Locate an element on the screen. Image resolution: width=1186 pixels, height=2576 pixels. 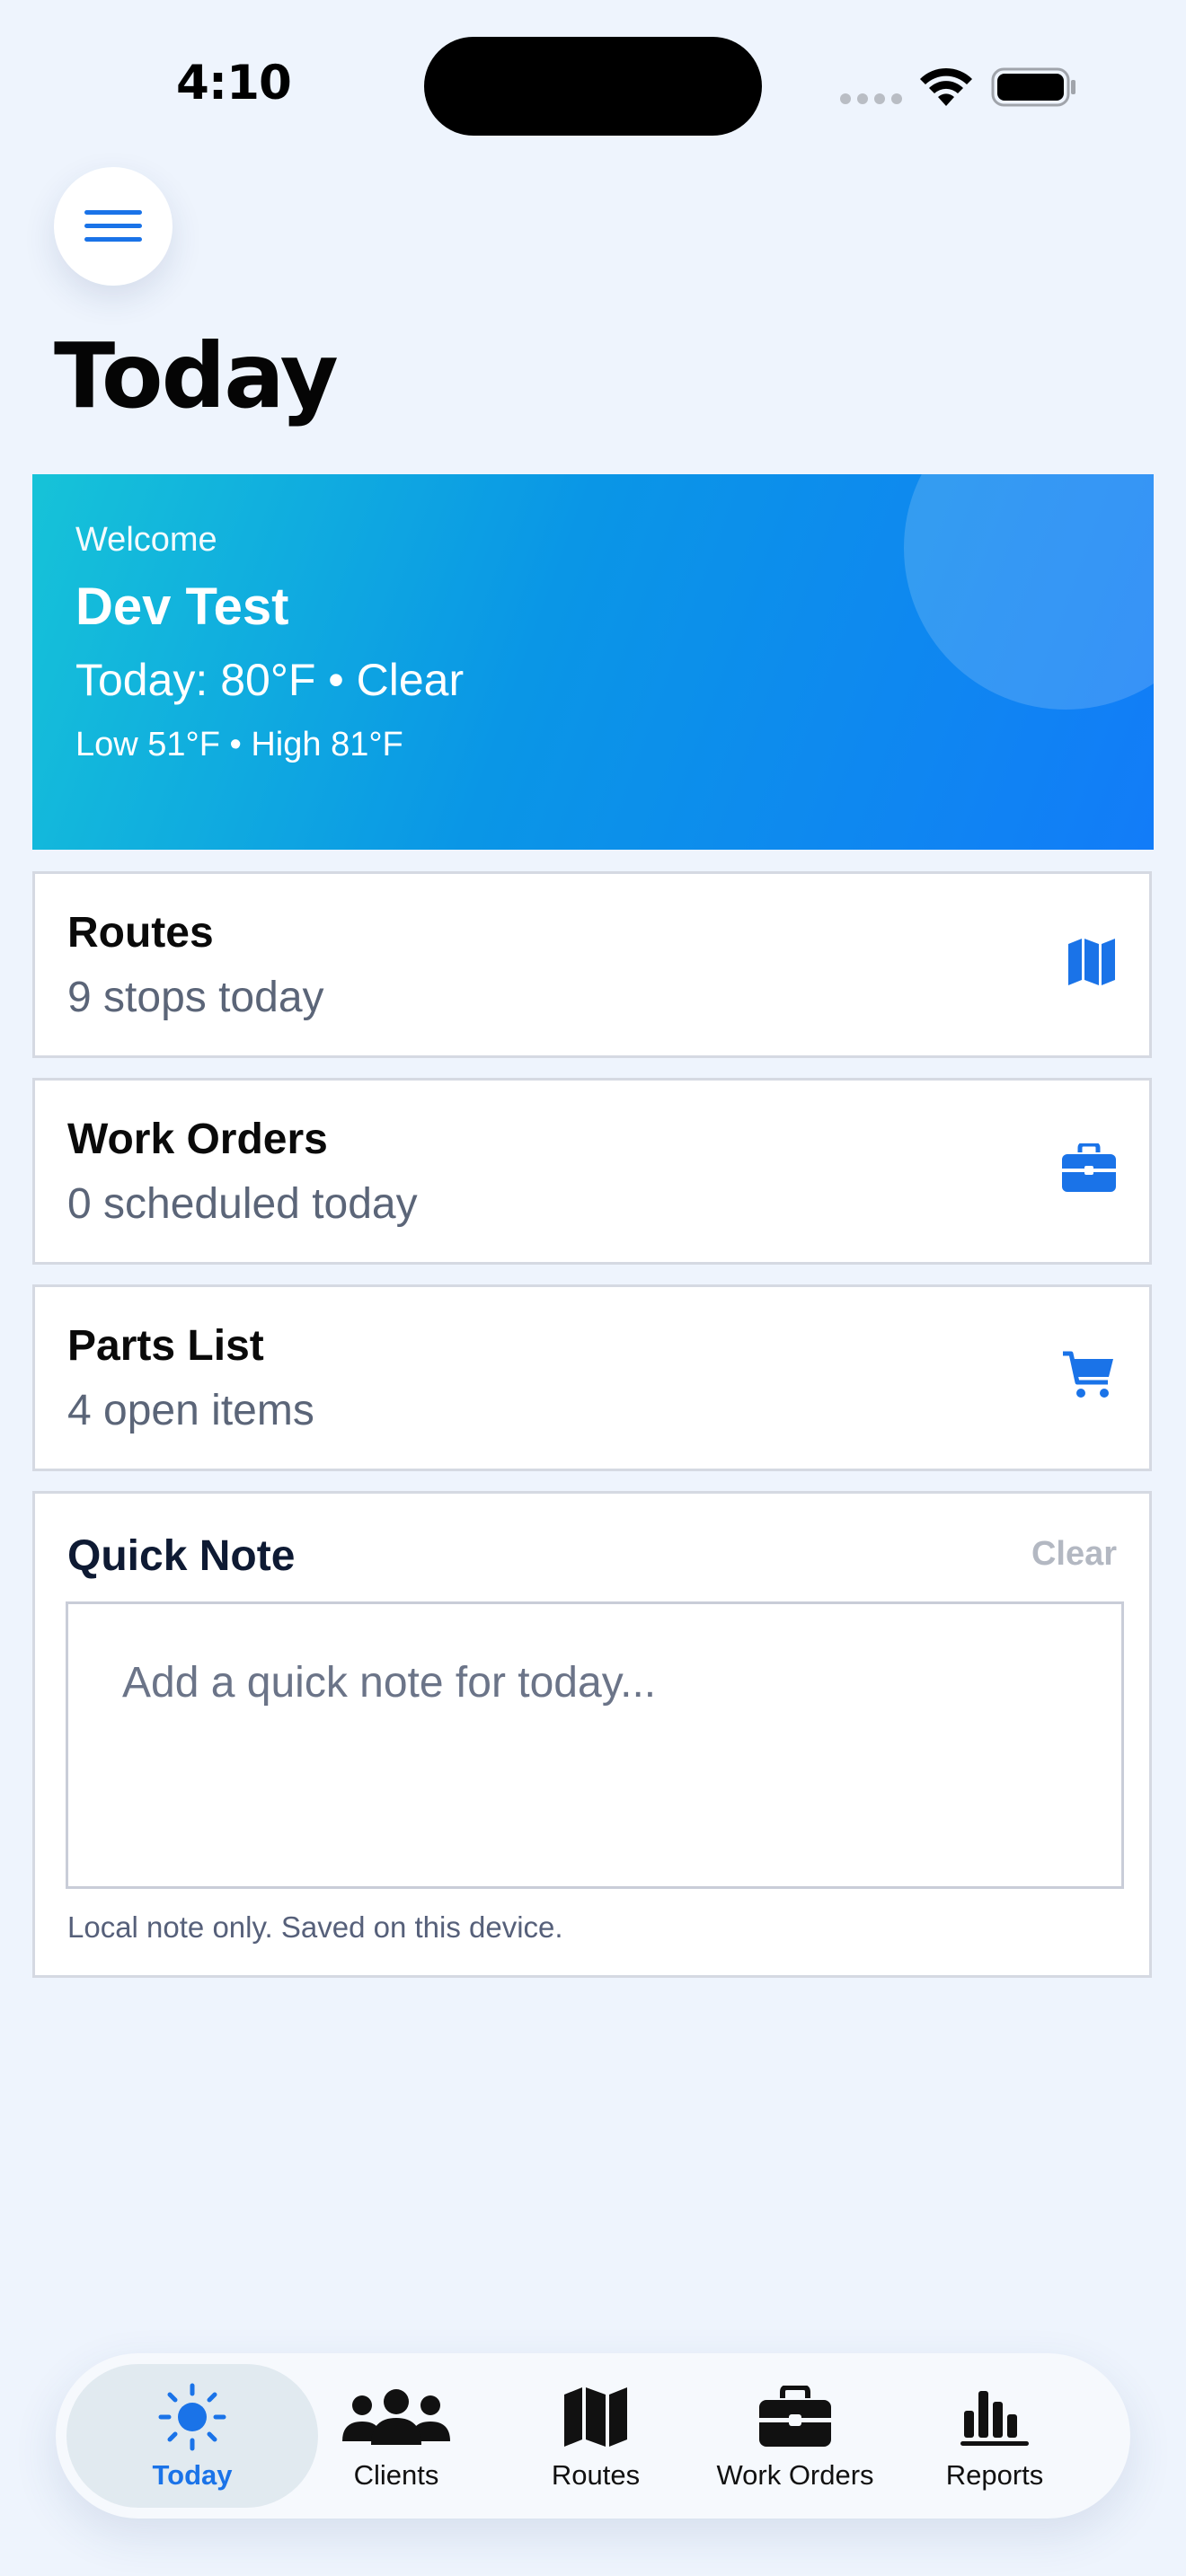
card-title: Routes is located at coordinates (140, 933).